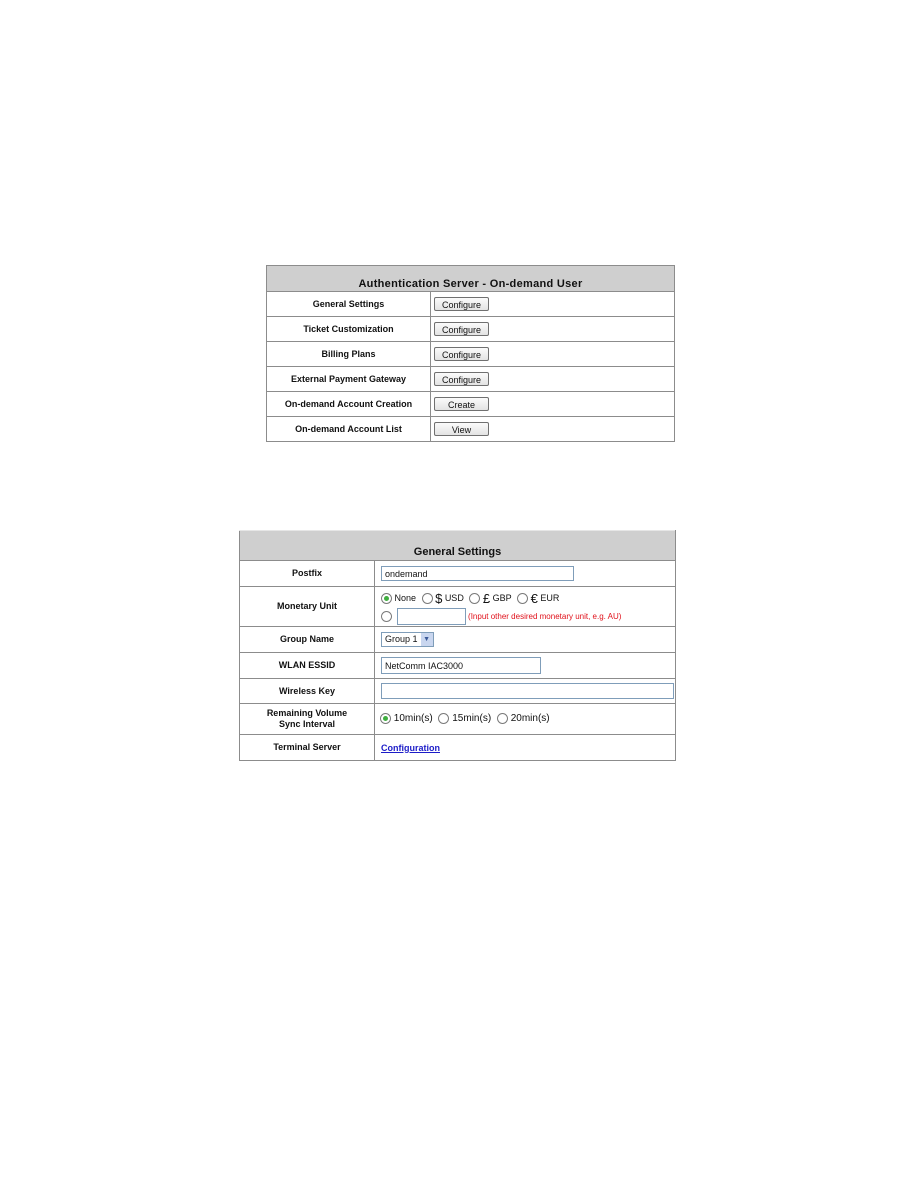 The height and width of the screenshot is (1188, 918). I want to click on euro-icon: €, so click(534, 598).